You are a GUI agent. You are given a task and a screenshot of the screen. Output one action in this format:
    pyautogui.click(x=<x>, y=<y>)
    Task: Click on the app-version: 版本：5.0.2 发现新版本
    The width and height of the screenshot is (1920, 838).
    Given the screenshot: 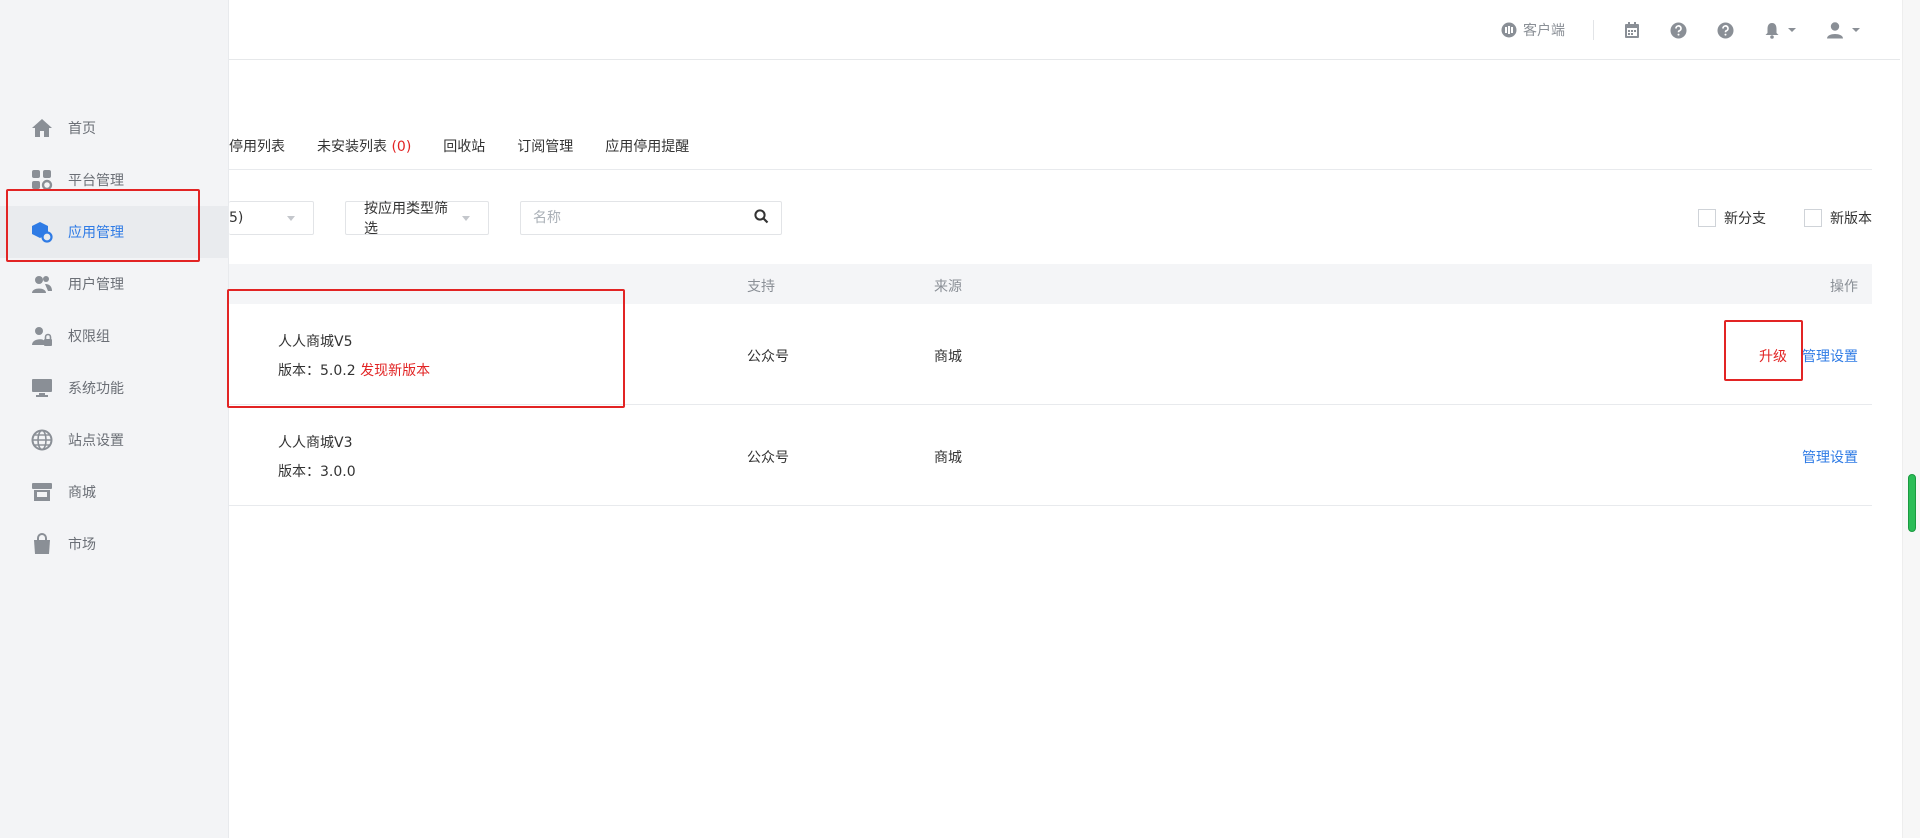 What is the action you would take?
    pyautogui.click(x=354, y=371)
    